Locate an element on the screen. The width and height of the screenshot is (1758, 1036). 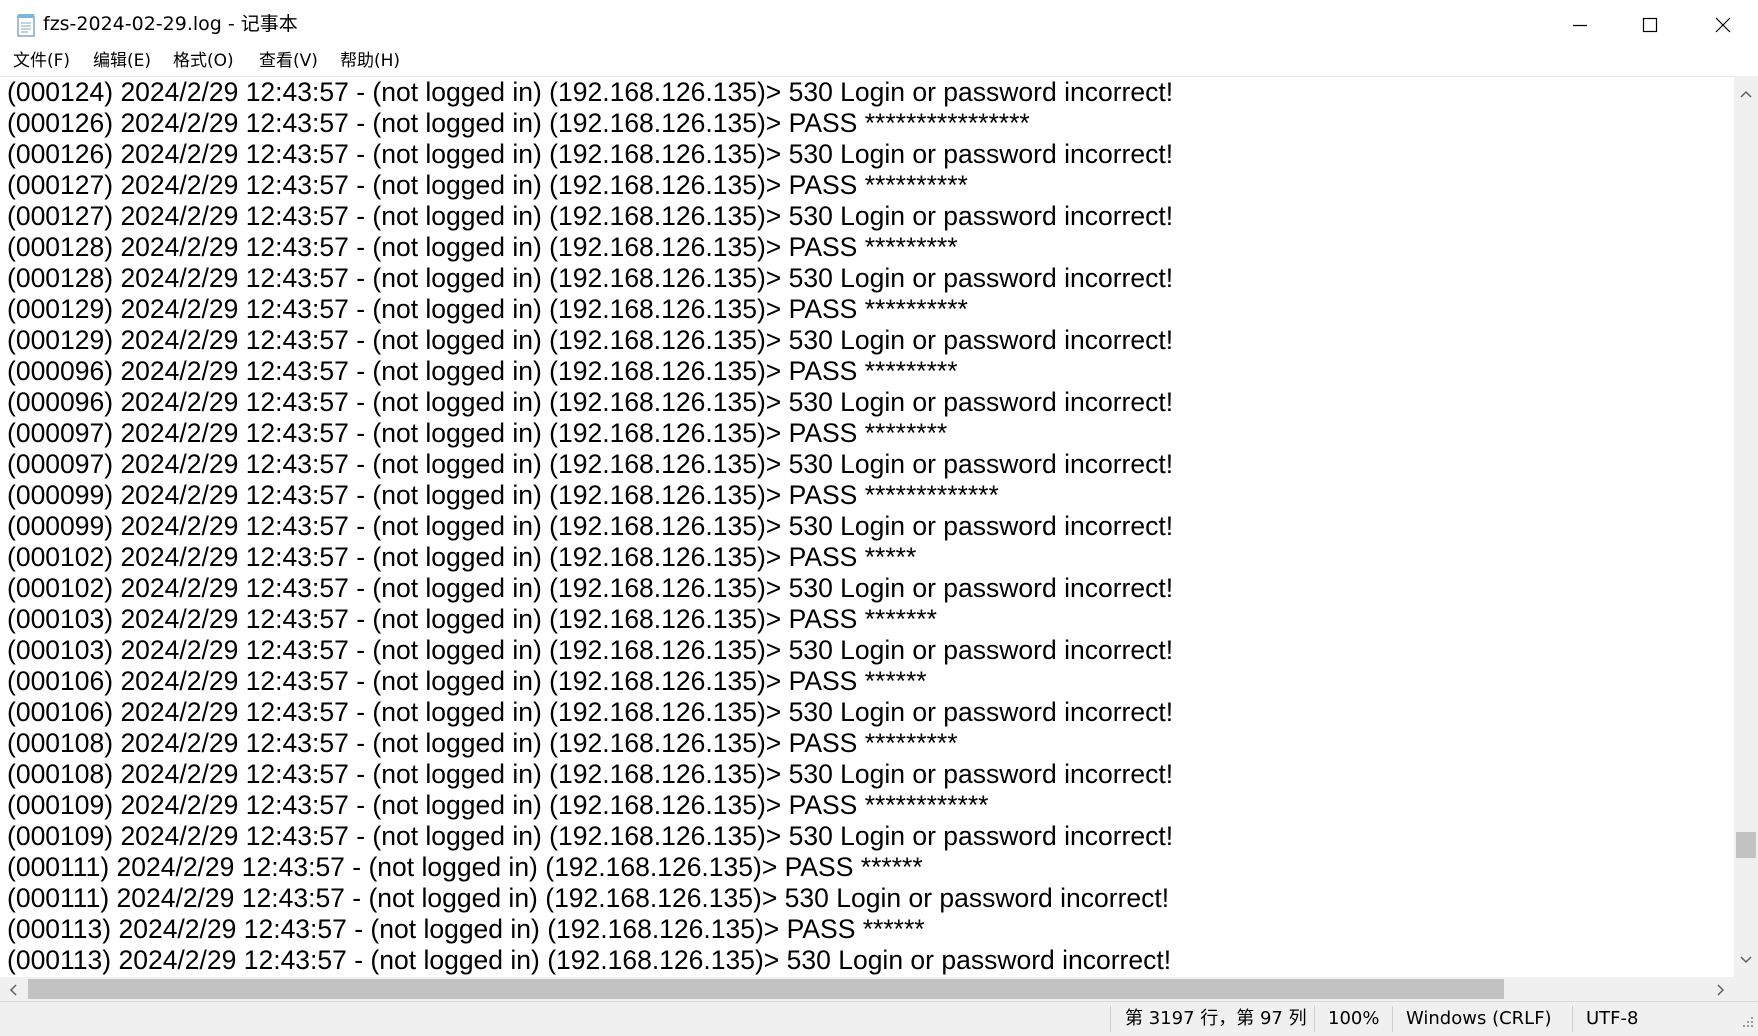
maximize-button is located at coordinates (1650, 25).